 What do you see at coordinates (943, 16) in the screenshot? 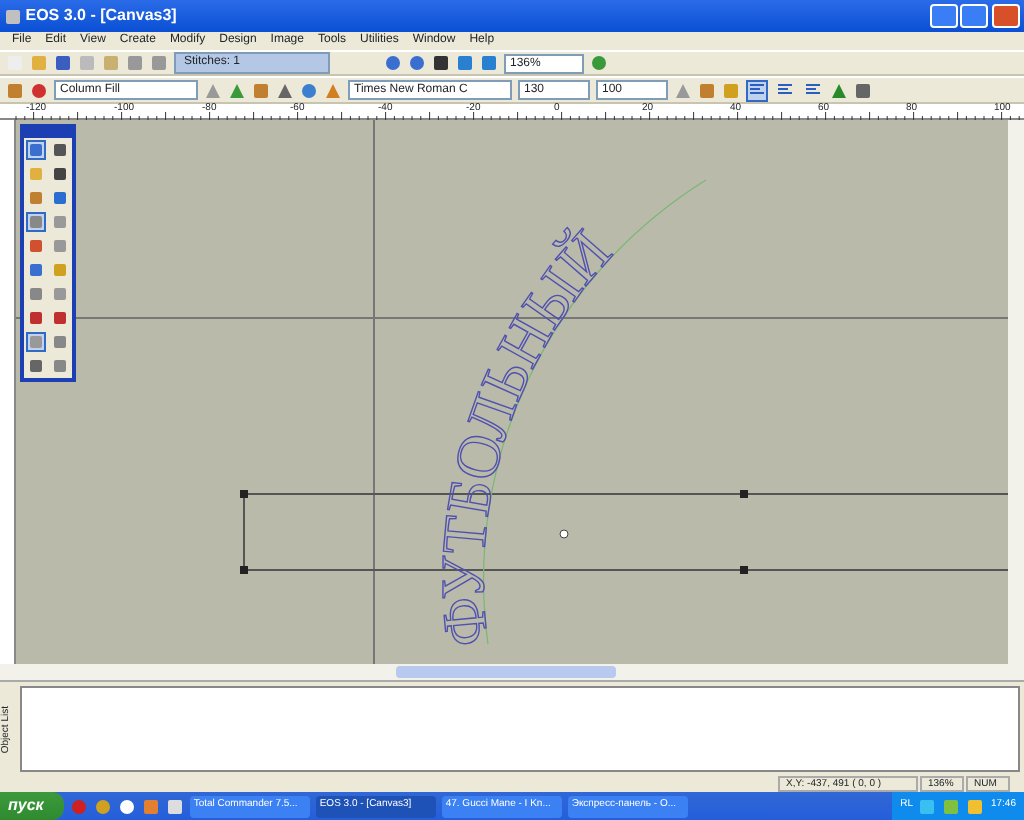
I see `minimize-button` at bounding box center [943, 16].